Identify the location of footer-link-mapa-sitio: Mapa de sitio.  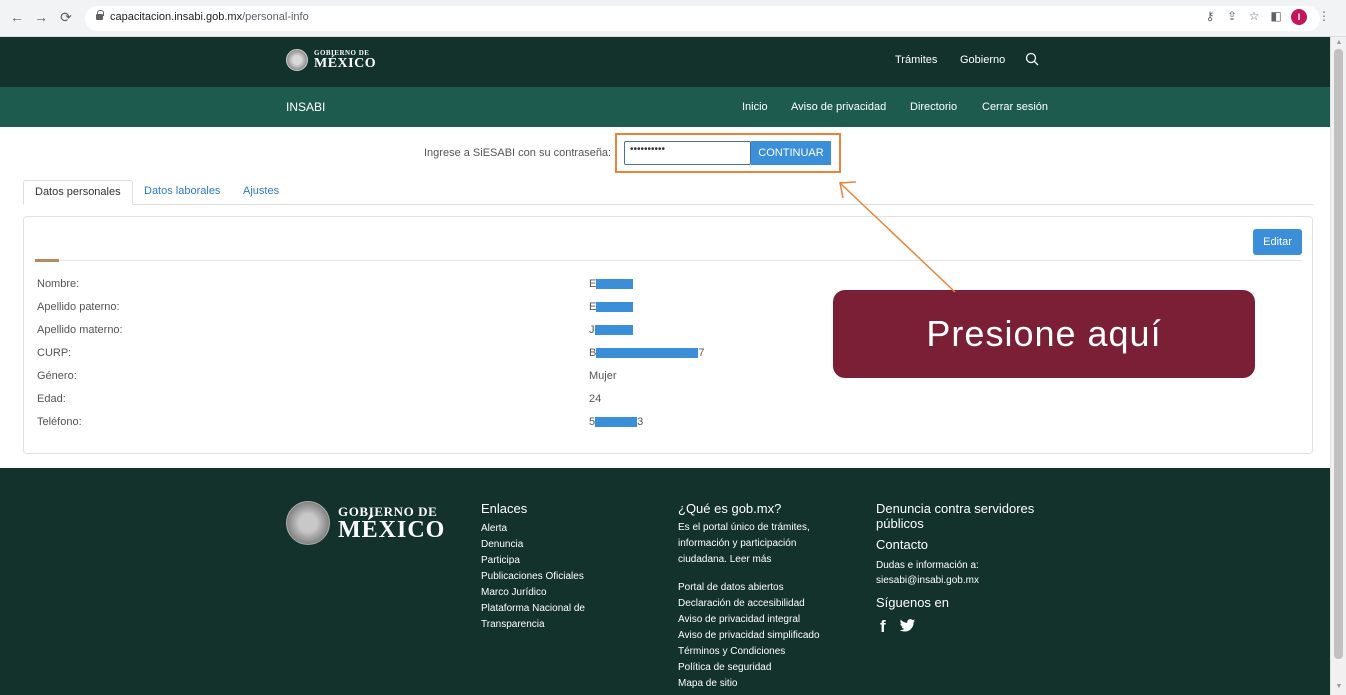
(707, 683).